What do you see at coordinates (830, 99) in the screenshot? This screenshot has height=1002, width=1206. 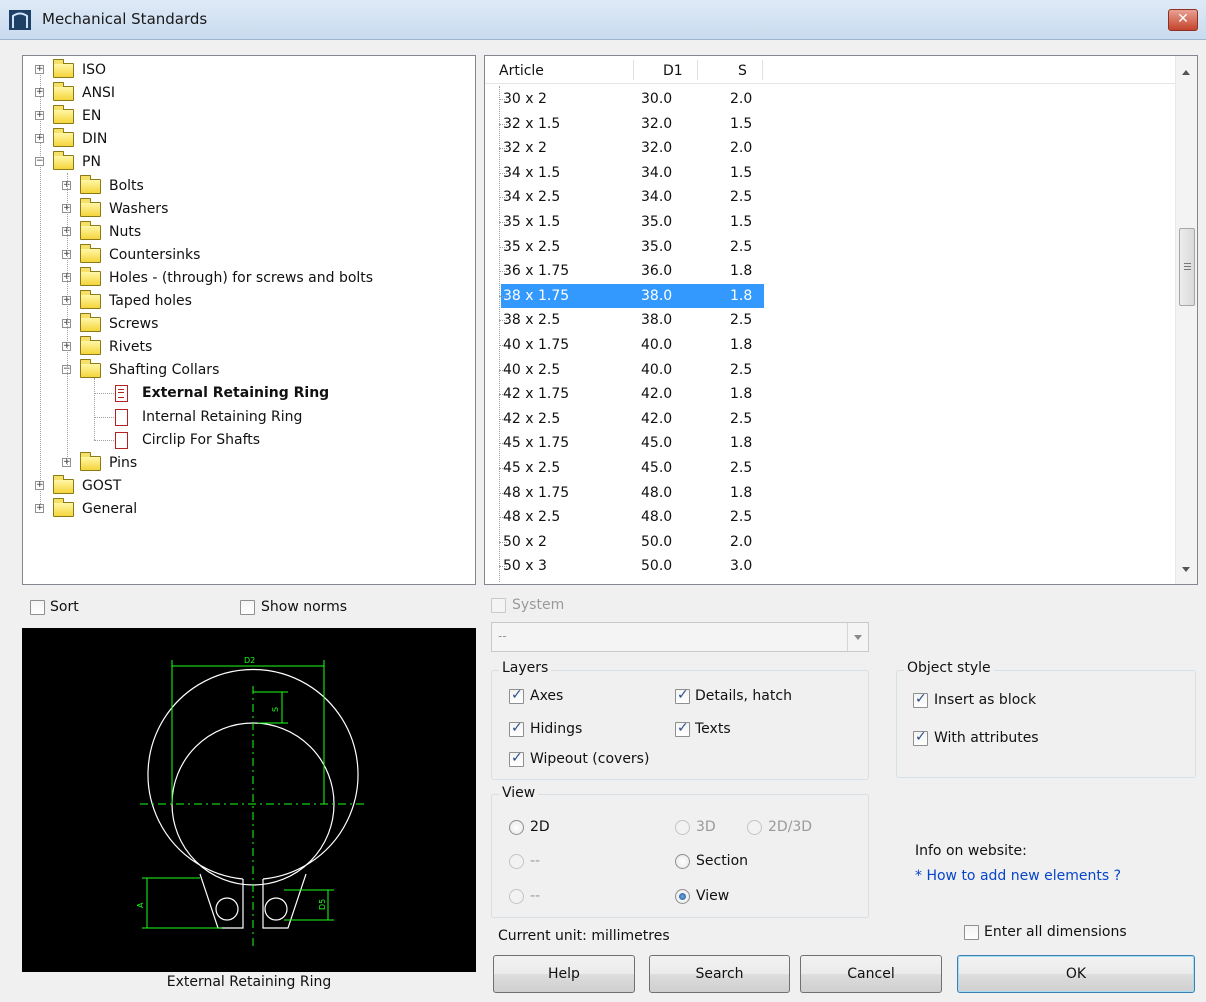 I see `table-row: 30 x 2 30.0 2.0` at bounding box center [830, 99].